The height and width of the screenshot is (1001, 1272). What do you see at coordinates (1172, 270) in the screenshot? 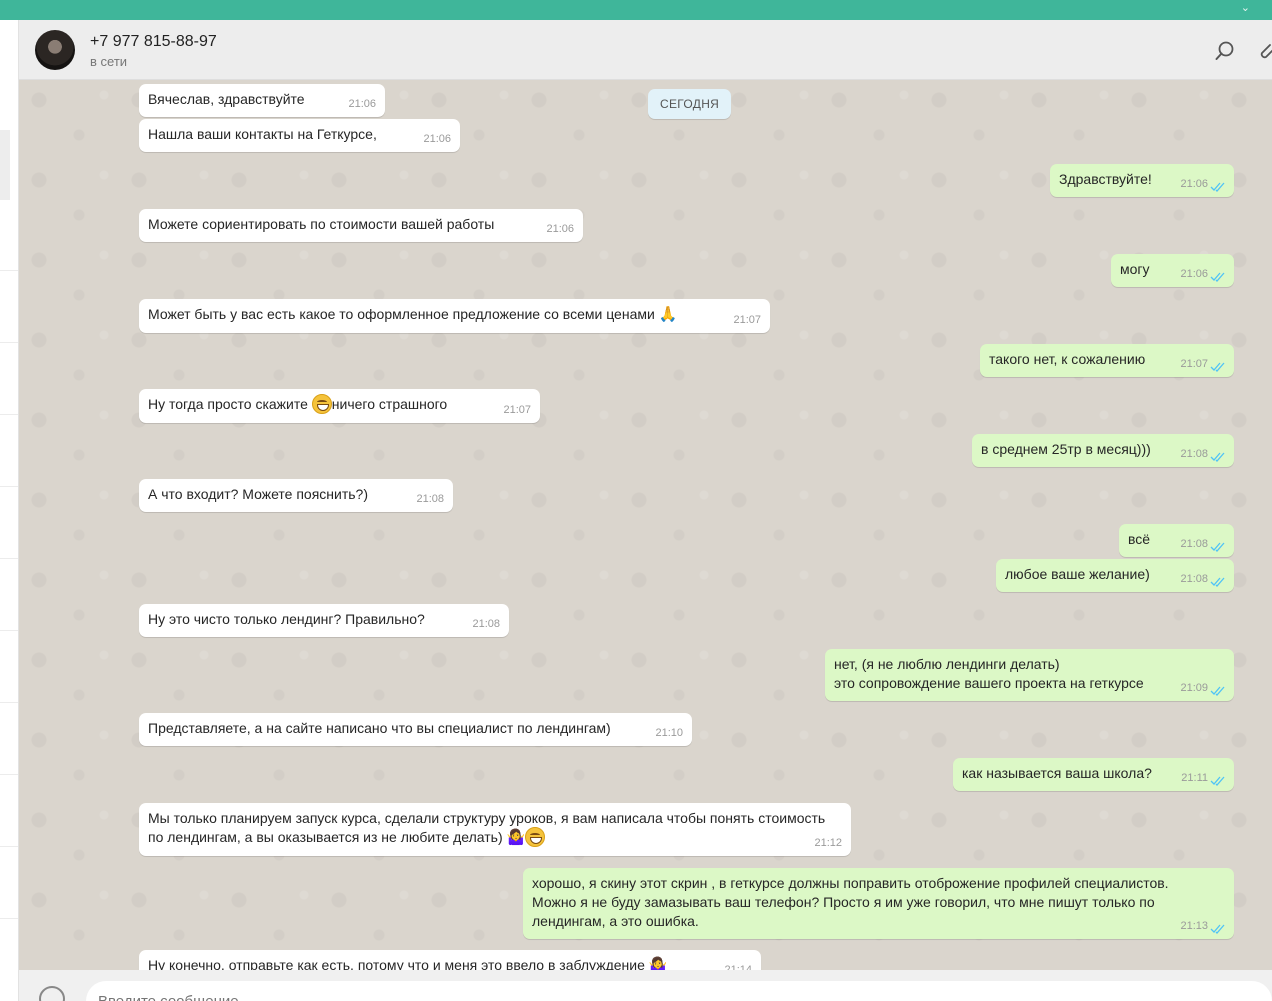
I see `message-outgoing: могу 21:06` at bounding box center [1172, 270].